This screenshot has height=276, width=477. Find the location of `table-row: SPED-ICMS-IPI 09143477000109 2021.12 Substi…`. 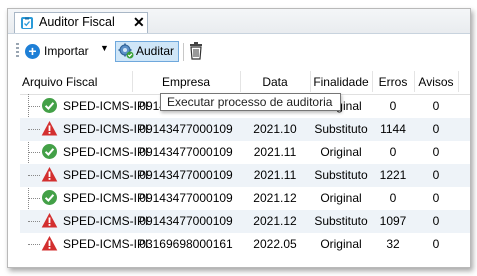

table-row: SPED-ICMS-IPI 09143477000109 2021.12 Substi… is located at coordinates (245, 221).